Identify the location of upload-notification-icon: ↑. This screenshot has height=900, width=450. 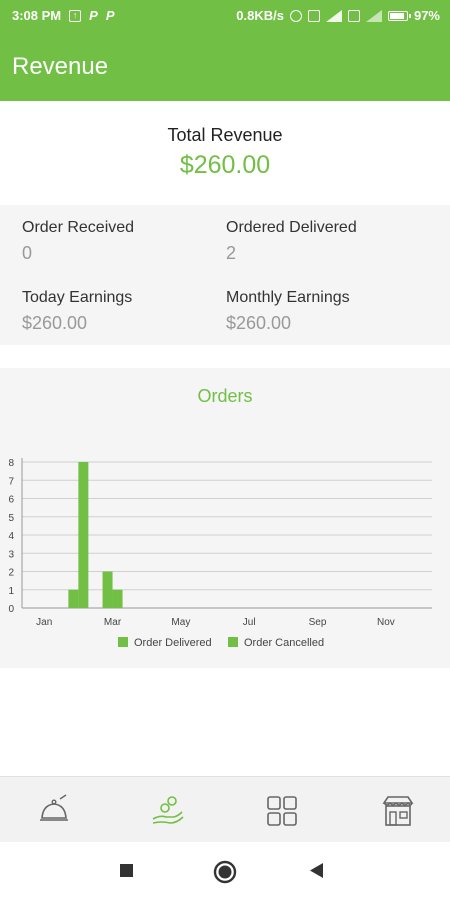
(75, 15).